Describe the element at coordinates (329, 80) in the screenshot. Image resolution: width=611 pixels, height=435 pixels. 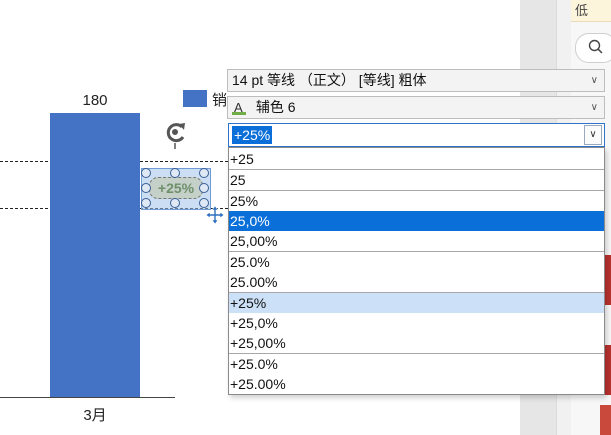
I see `font-combo-text: 14 pt 等线 （正文） [等线] 粗体` at that location.